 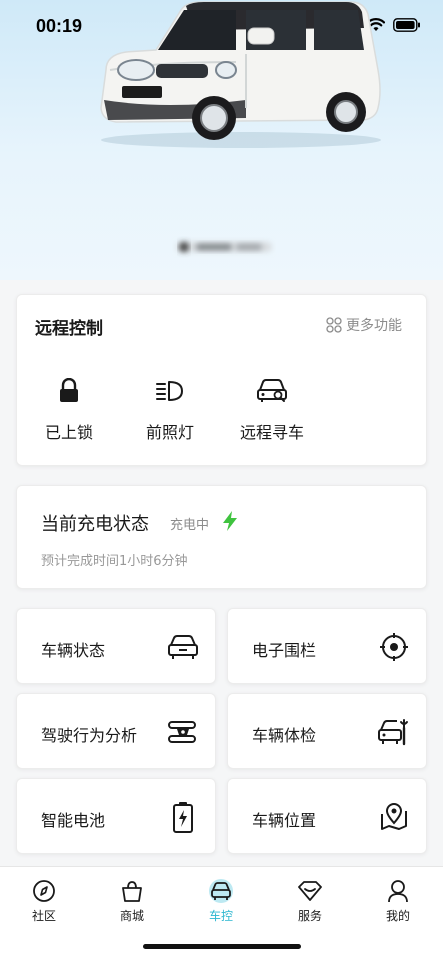 What do you see at coordinates (284, 735) in the screenshot?
I see `tile-label: 车辆体检` at bounding box center [284, 735].